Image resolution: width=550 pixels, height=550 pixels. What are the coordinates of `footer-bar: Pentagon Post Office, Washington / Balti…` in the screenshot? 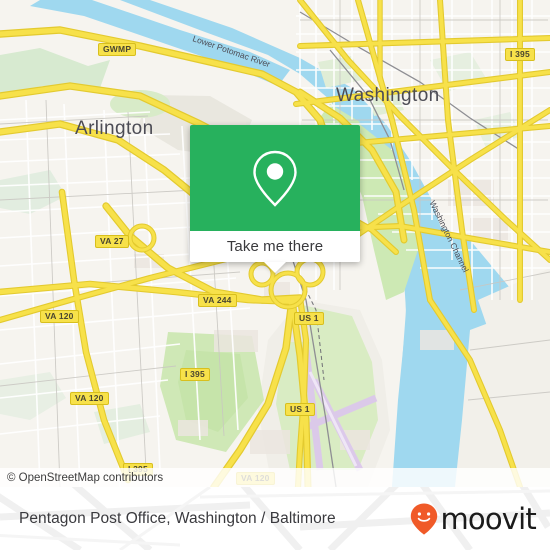 It's located at (275, 518).